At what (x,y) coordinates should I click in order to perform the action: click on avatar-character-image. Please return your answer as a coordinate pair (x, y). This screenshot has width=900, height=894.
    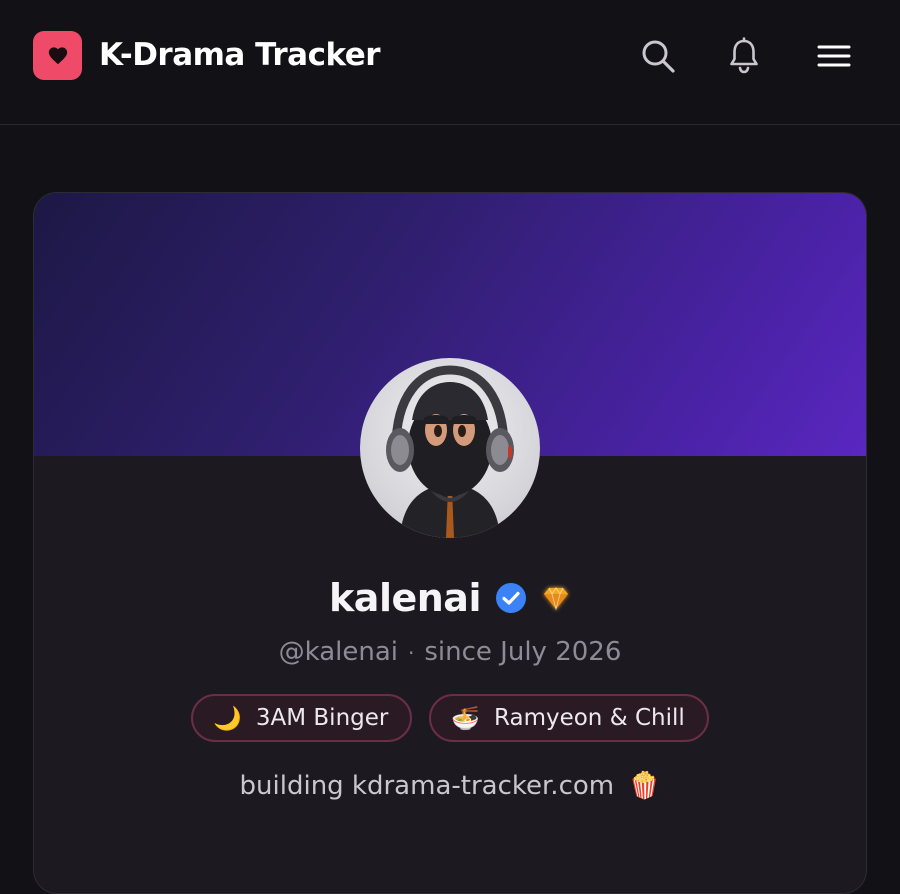
    Looking at the image, I should click on (450, 451).